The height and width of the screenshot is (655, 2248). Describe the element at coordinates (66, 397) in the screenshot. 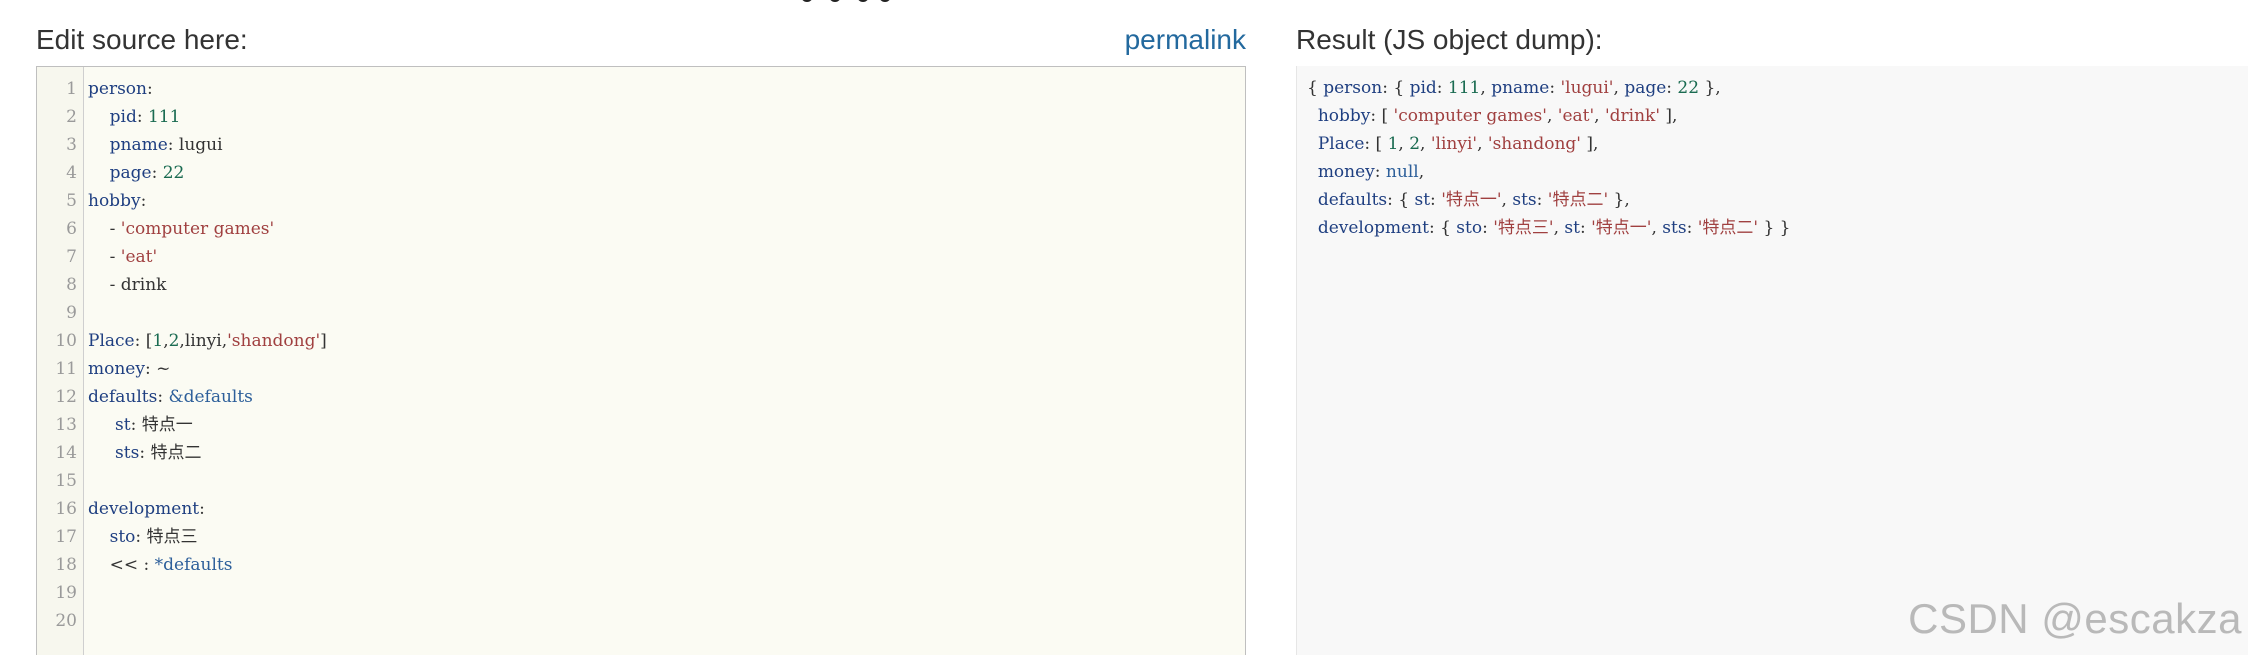

I see `line-number-12: 12` at that location.